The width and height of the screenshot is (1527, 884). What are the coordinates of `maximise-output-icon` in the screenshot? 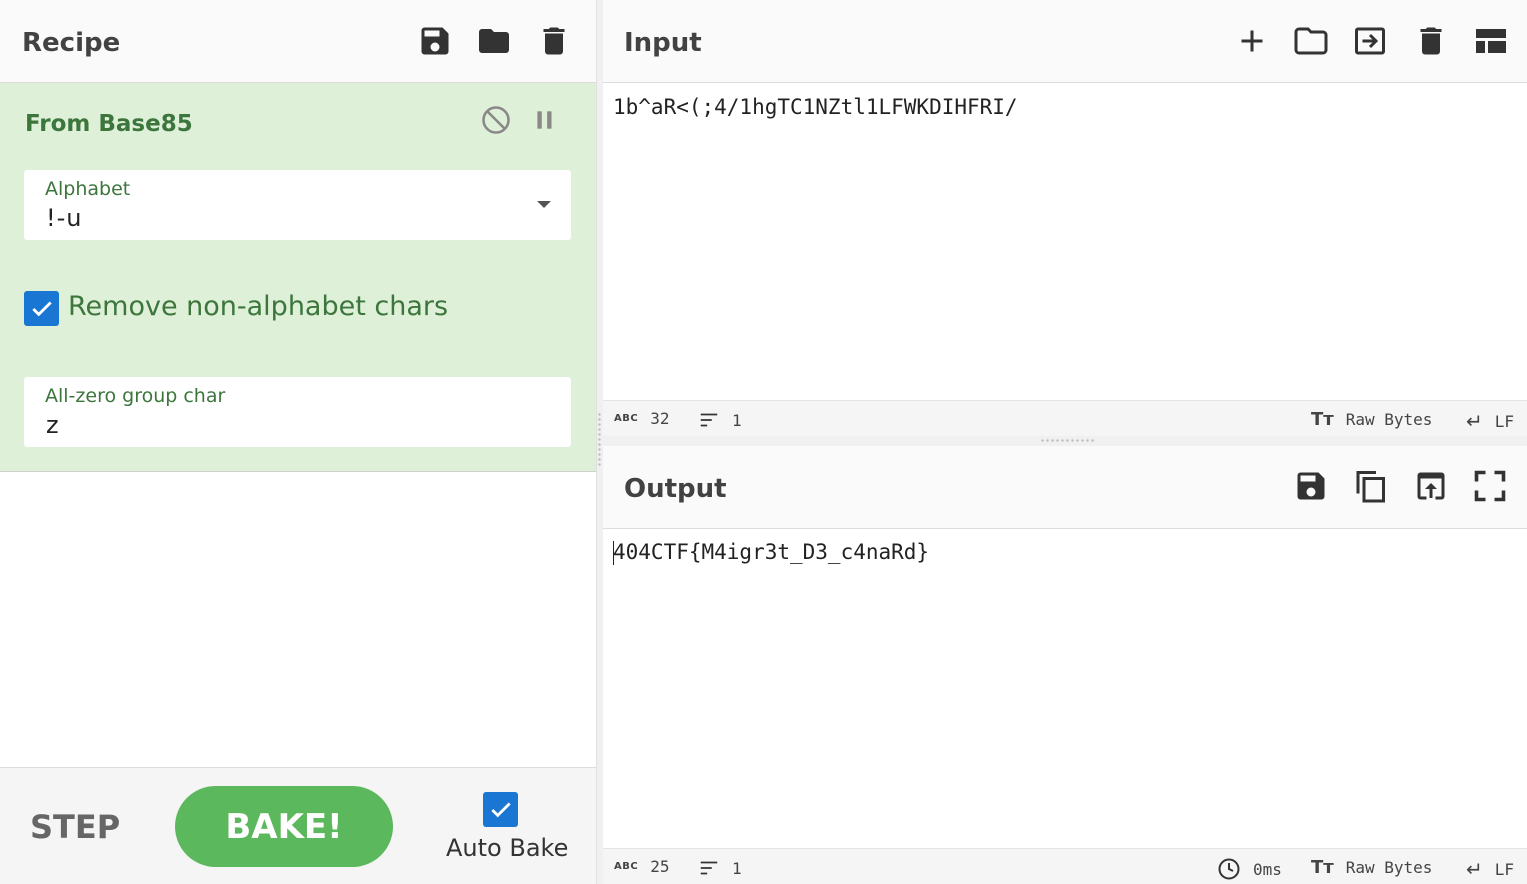 It's located at (1490, 486).